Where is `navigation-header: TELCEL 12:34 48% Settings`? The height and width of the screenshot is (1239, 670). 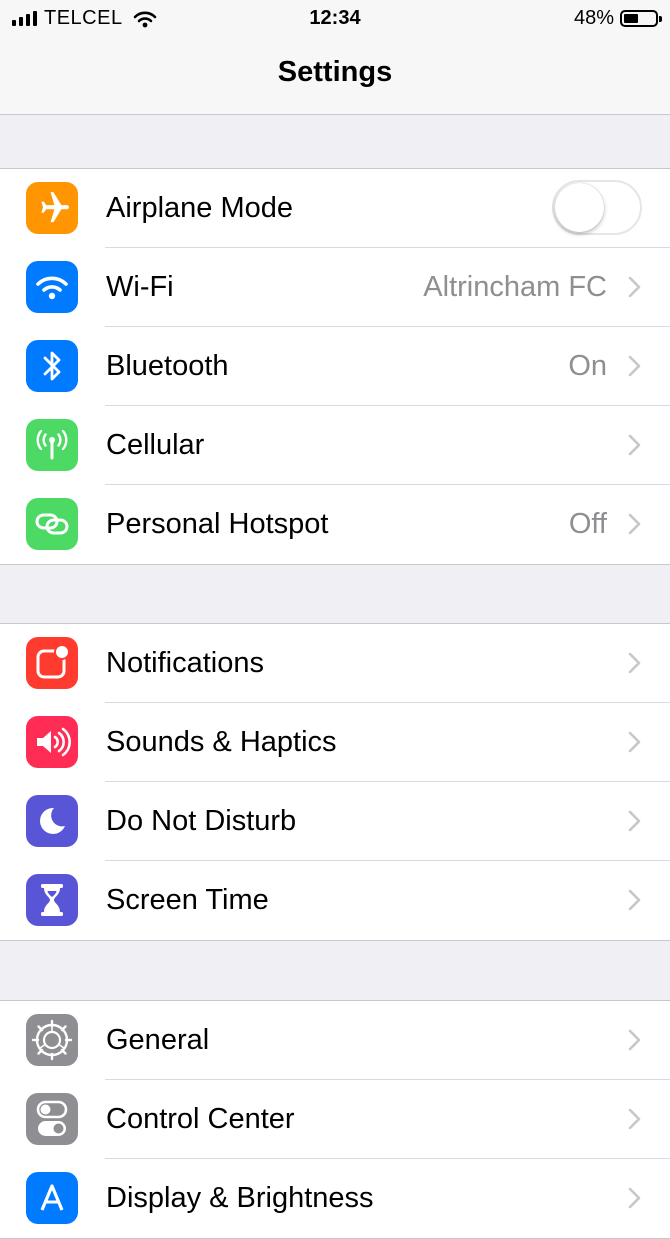
navigation-header: TELCEL 12:34 48% Settings is located at coordinates (335, 57).